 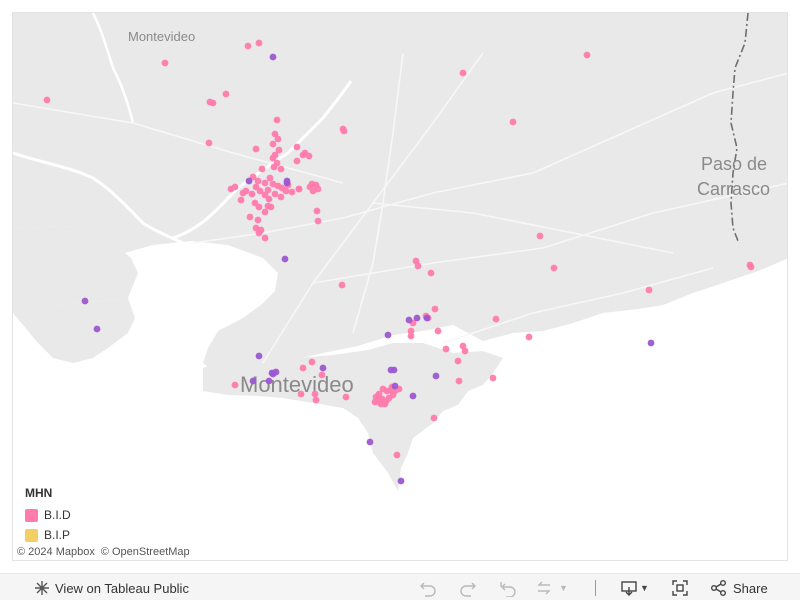 What do you see at coordinates (551, 588) in the screenshot?
I see `refresh-button: ▼` at bounding box center [551, 588].